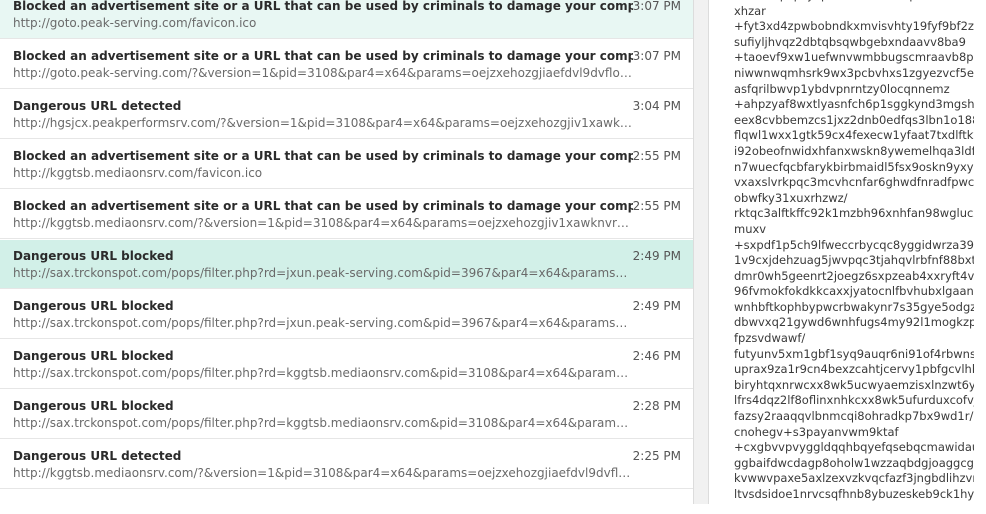  I want to click on detail-text-line: cnohegv+s3payanvwm9ktaf, so click(816, 431).